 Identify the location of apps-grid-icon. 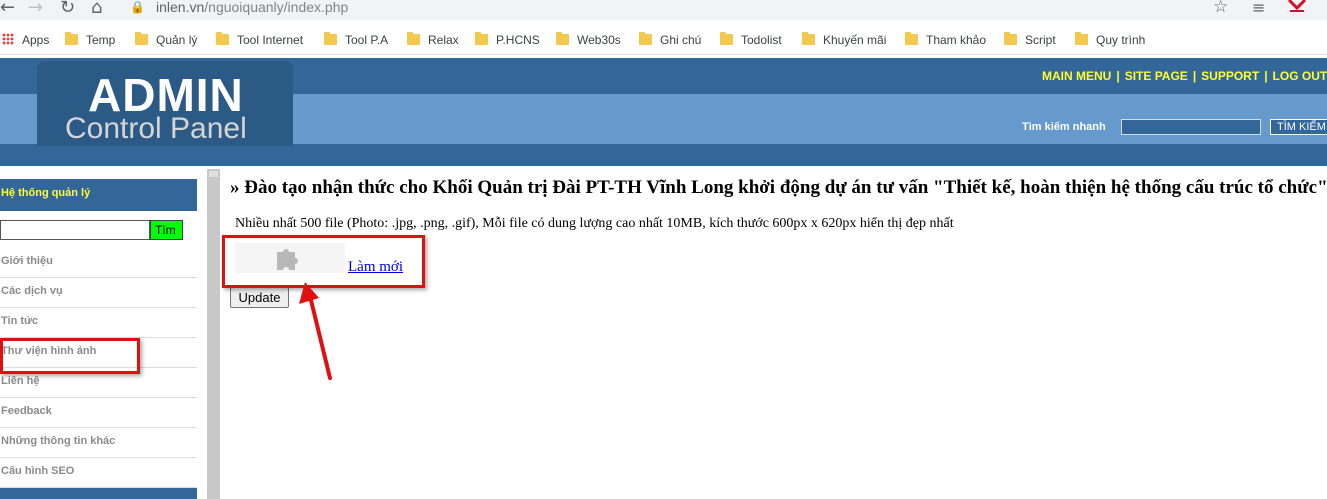
(8, 39).